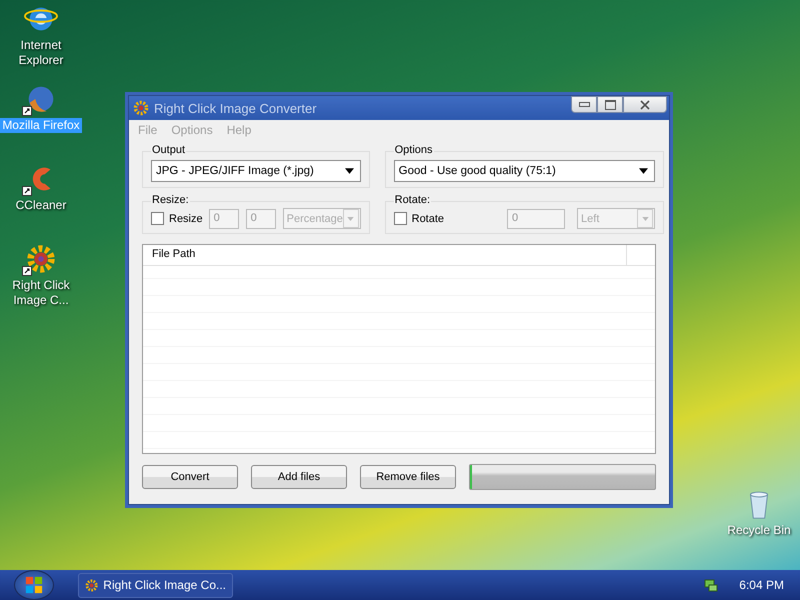  I want to click on window-title: Right Click Image Converter, so click(236, 108).